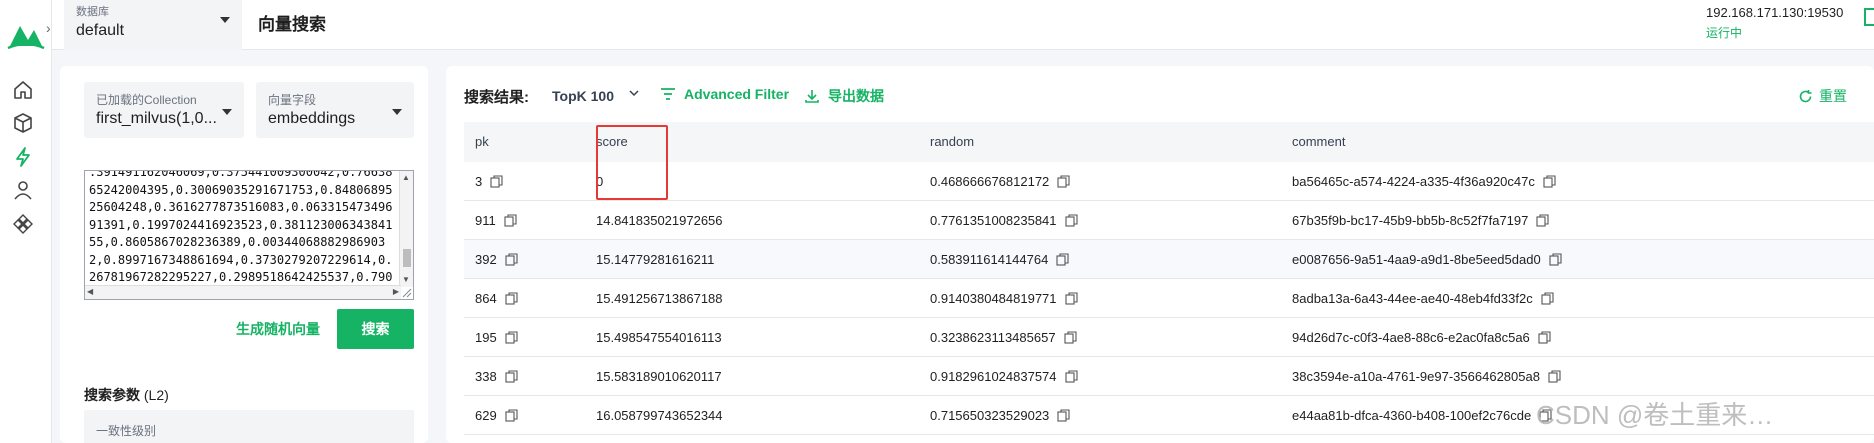 This screenshot has height=443, width=1874. What do you see at coordinates (92, 12) in the screenshot?
I see `database-label: 数据库` at bounding box center [92, 12].